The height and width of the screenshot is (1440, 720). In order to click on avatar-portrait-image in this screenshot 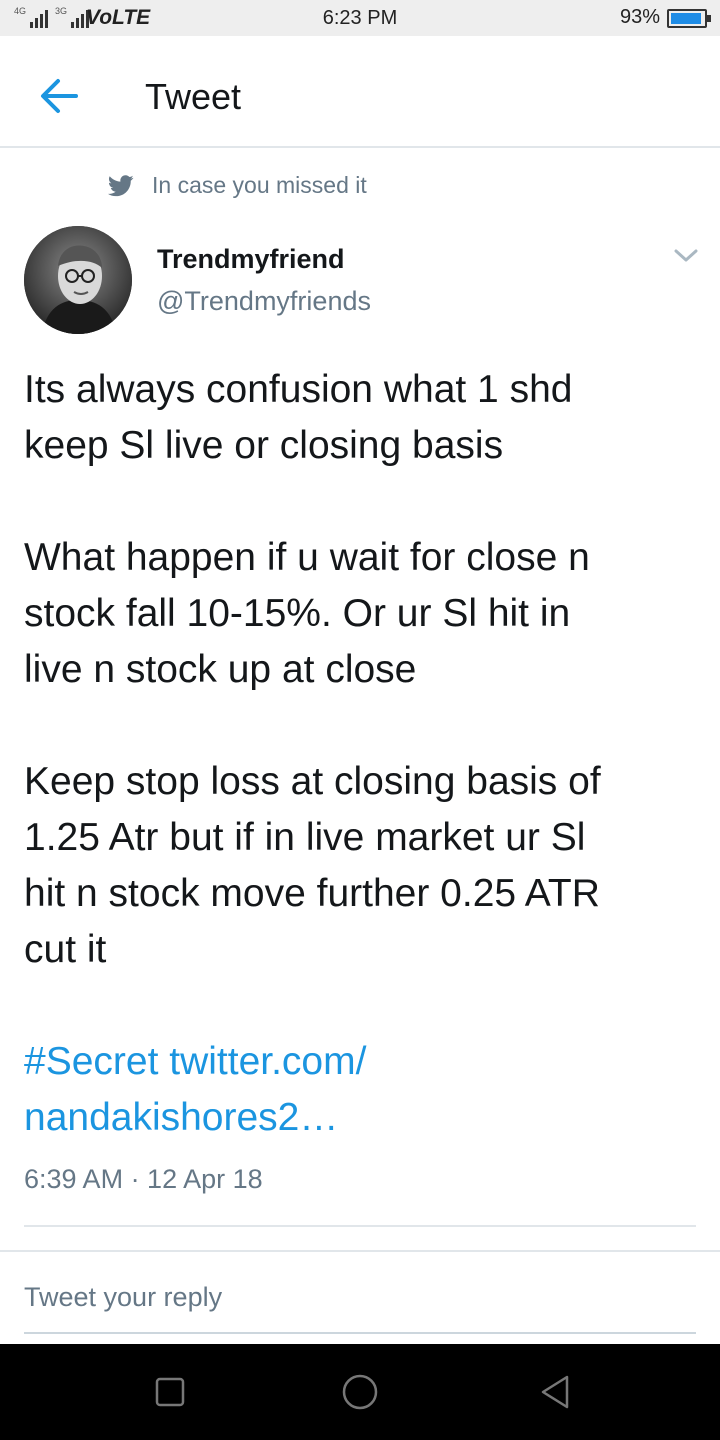, I will do `click(78, 280)`.